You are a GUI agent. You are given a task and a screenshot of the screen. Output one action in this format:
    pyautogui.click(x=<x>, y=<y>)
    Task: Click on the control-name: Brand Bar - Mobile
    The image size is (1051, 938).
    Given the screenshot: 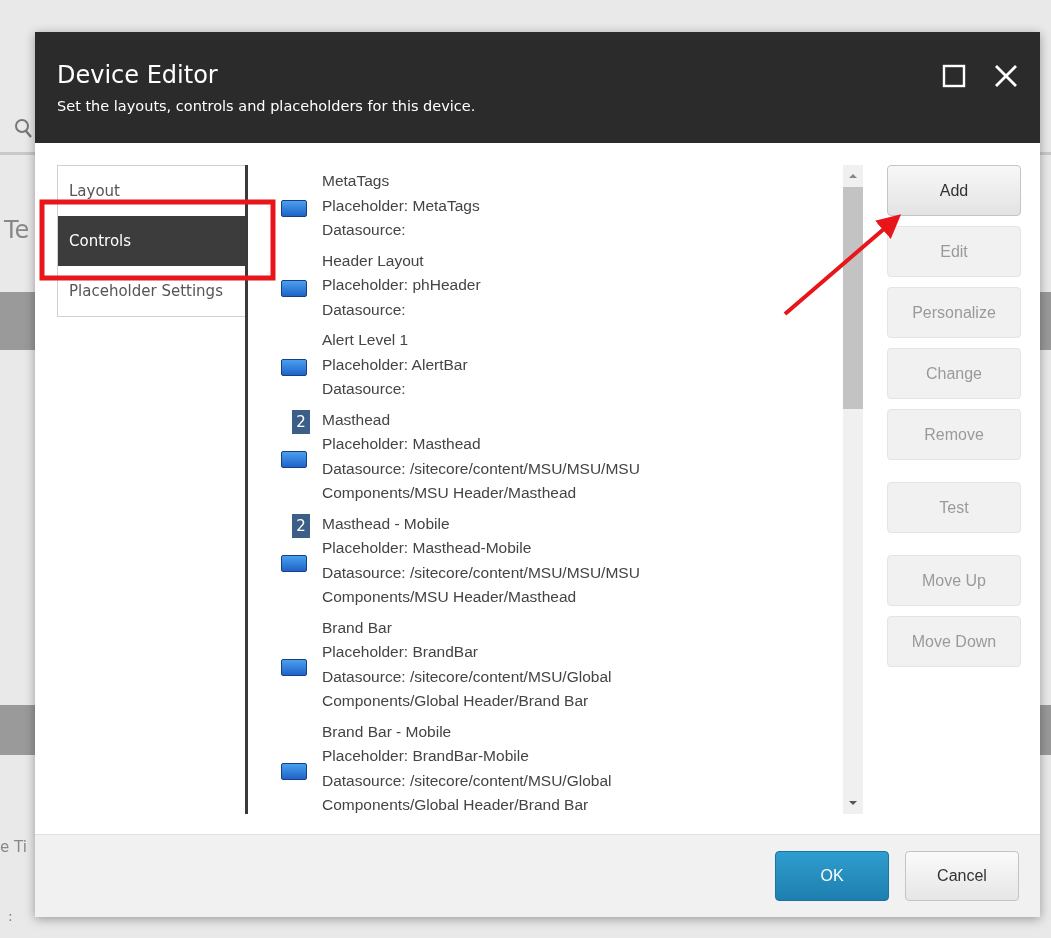 What is the action you would take?
    pyautogui.click(x=517, y=731)
    